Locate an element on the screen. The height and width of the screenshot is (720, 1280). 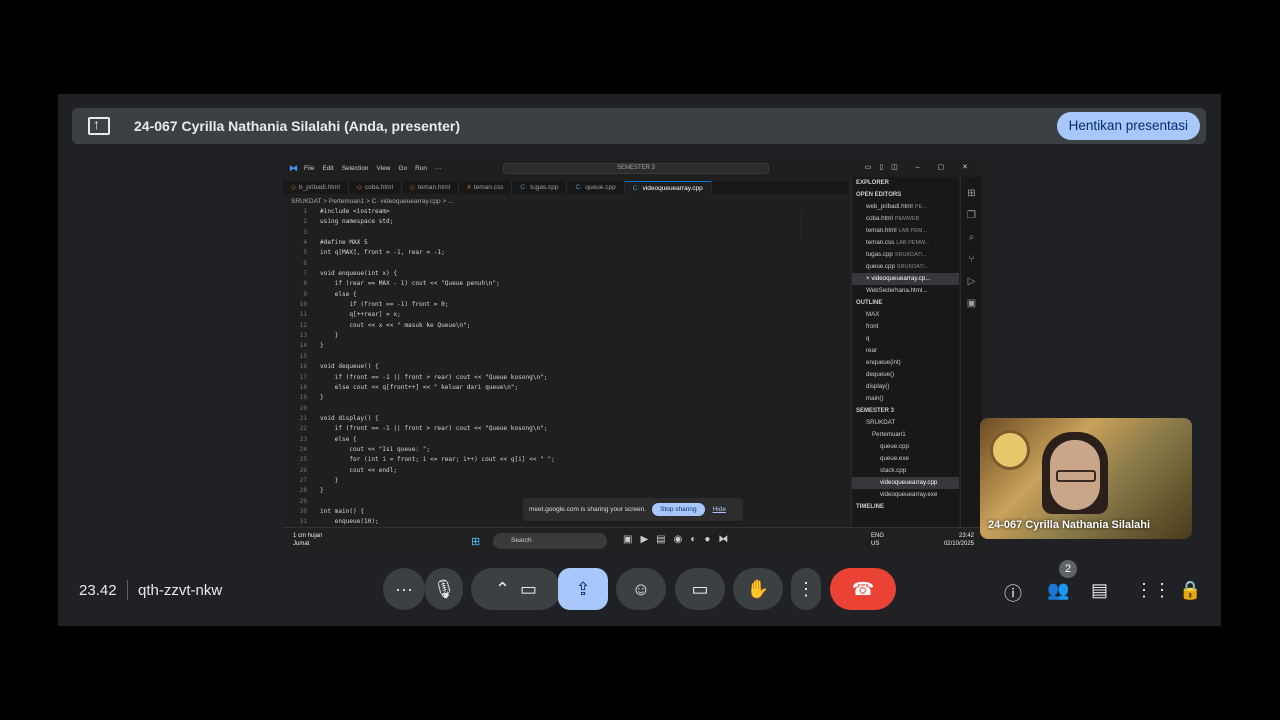
code-line: 5 int q[MAX], front = -1, rear = -1; is located at coordinates (565, 254).